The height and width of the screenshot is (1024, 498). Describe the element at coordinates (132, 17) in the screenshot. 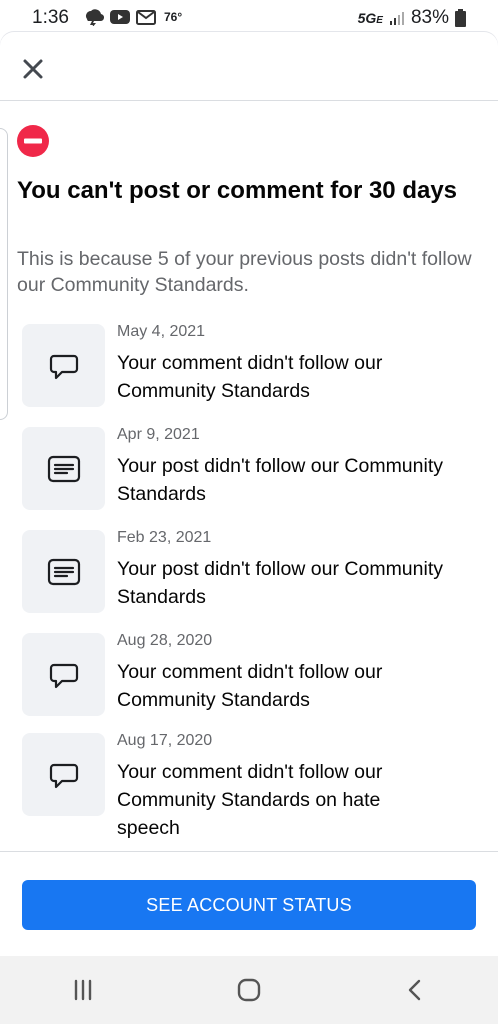

I see `status-notification-icons: 76°` at that location.